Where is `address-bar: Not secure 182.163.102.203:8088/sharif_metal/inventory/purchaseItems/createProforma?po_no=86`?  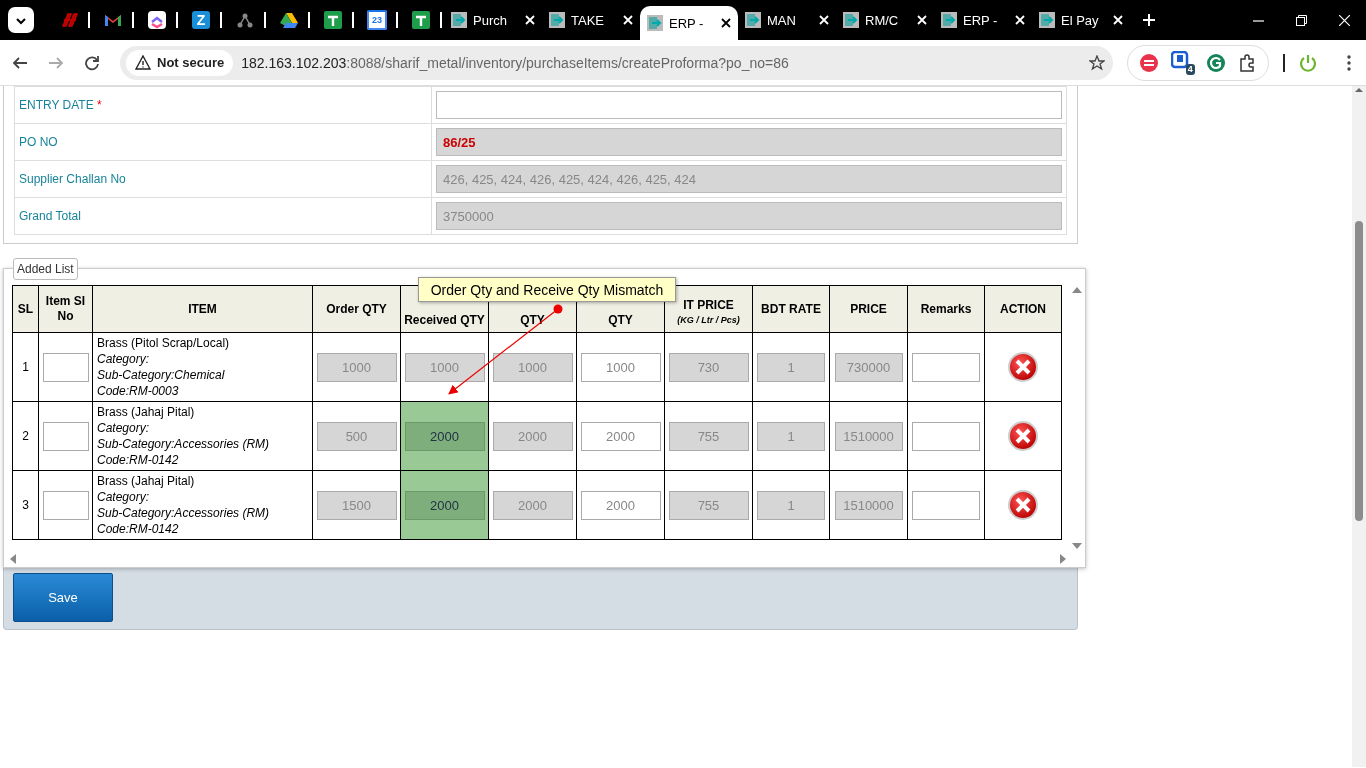
address-bar: Not secure 182.163.102.203:8088/sharif_metal/inventory/purchaseItems/createProforma?po_no=86 is located at coordinates (616, 62).